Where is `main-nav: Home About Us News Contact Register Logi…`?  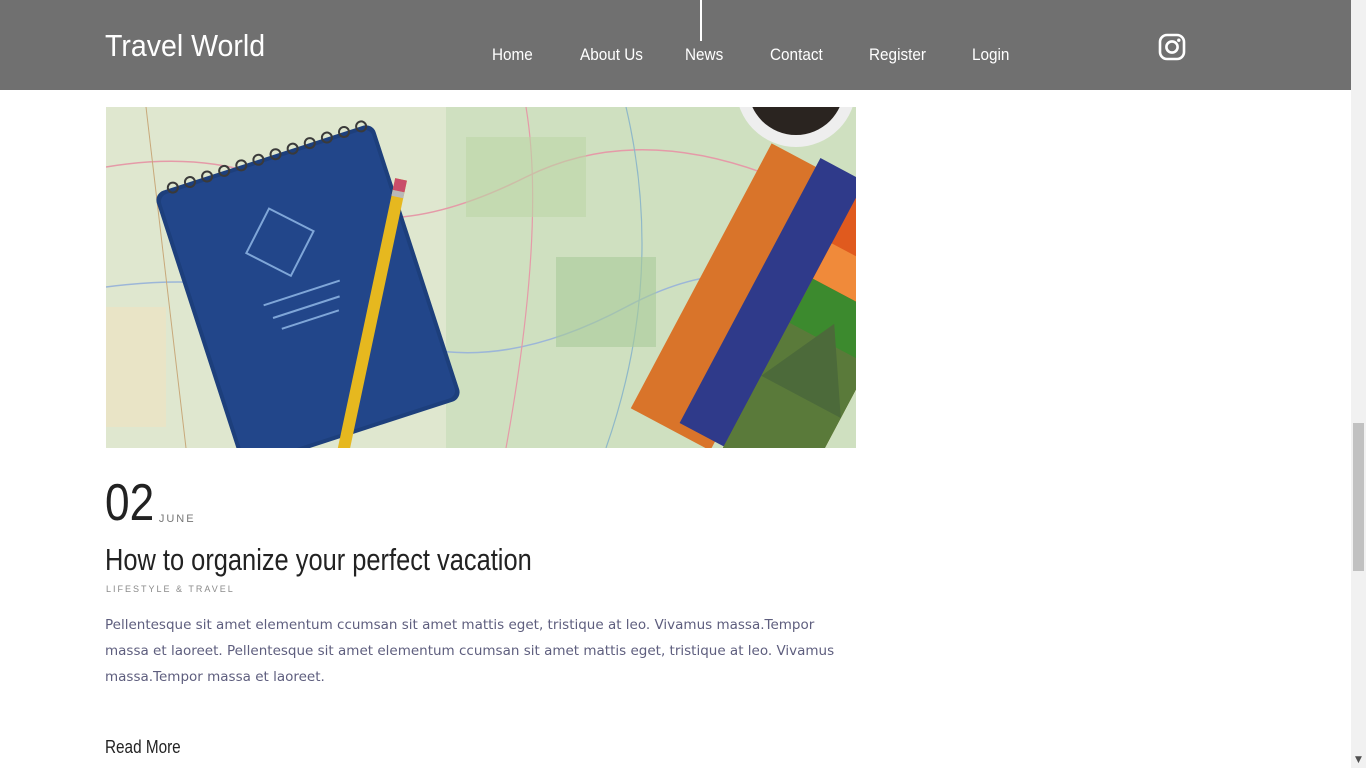
main-nav: Home About Us News Contact Register Logi… is located at coordinates (675, 45).